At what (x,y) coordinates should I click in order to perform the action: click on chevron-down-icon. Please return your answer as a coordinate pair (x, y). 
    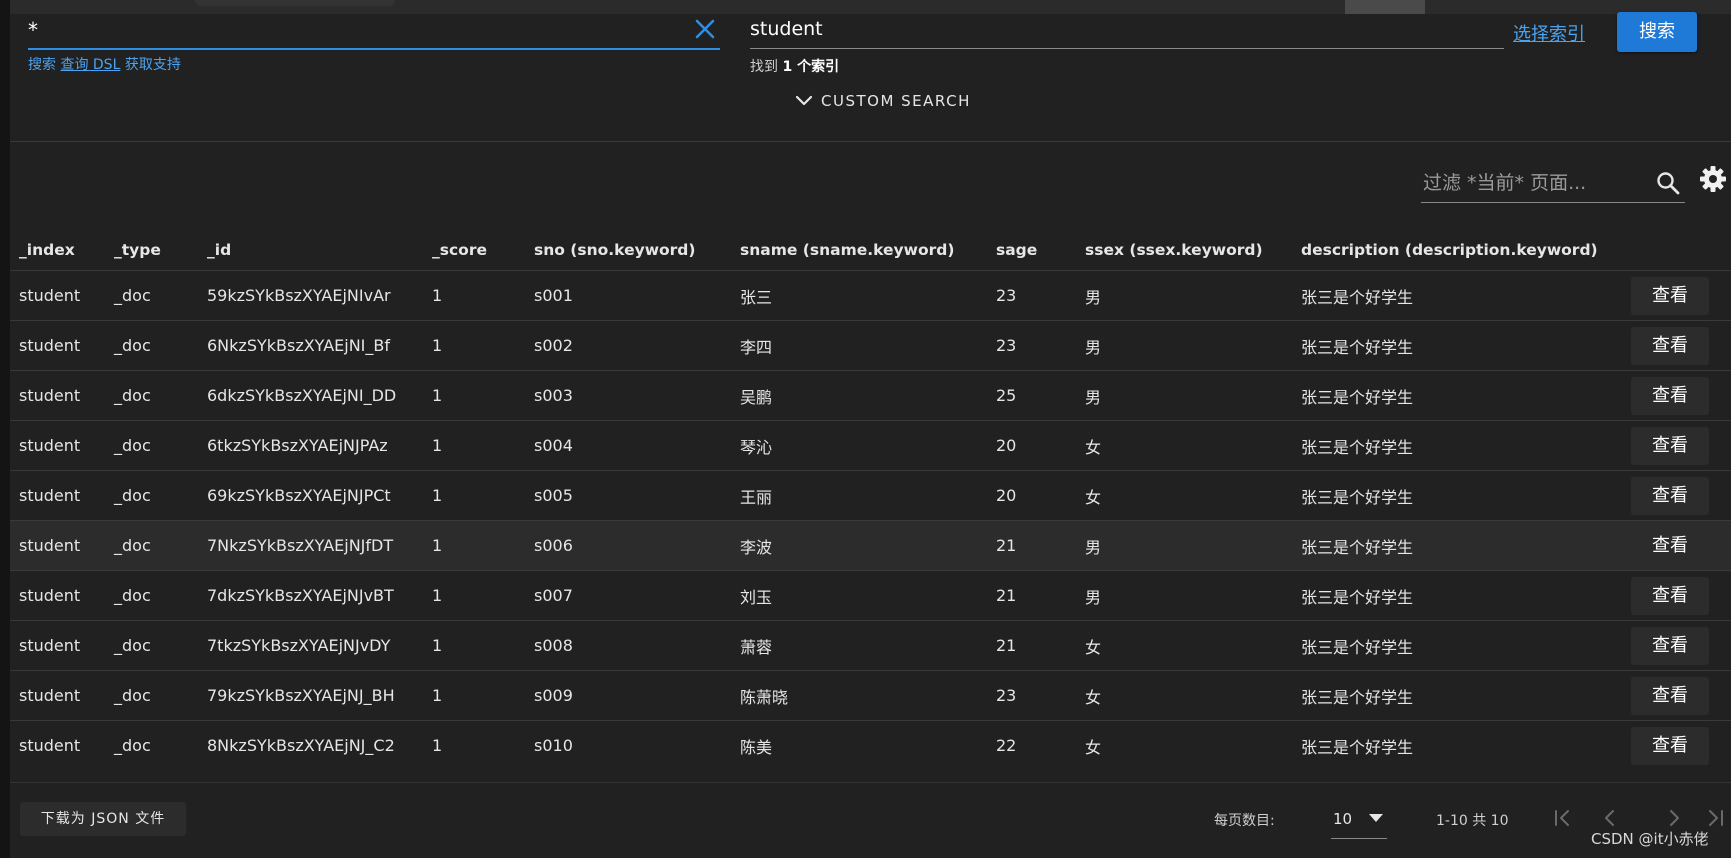
    Looking at the image, I should click on (804, 100).